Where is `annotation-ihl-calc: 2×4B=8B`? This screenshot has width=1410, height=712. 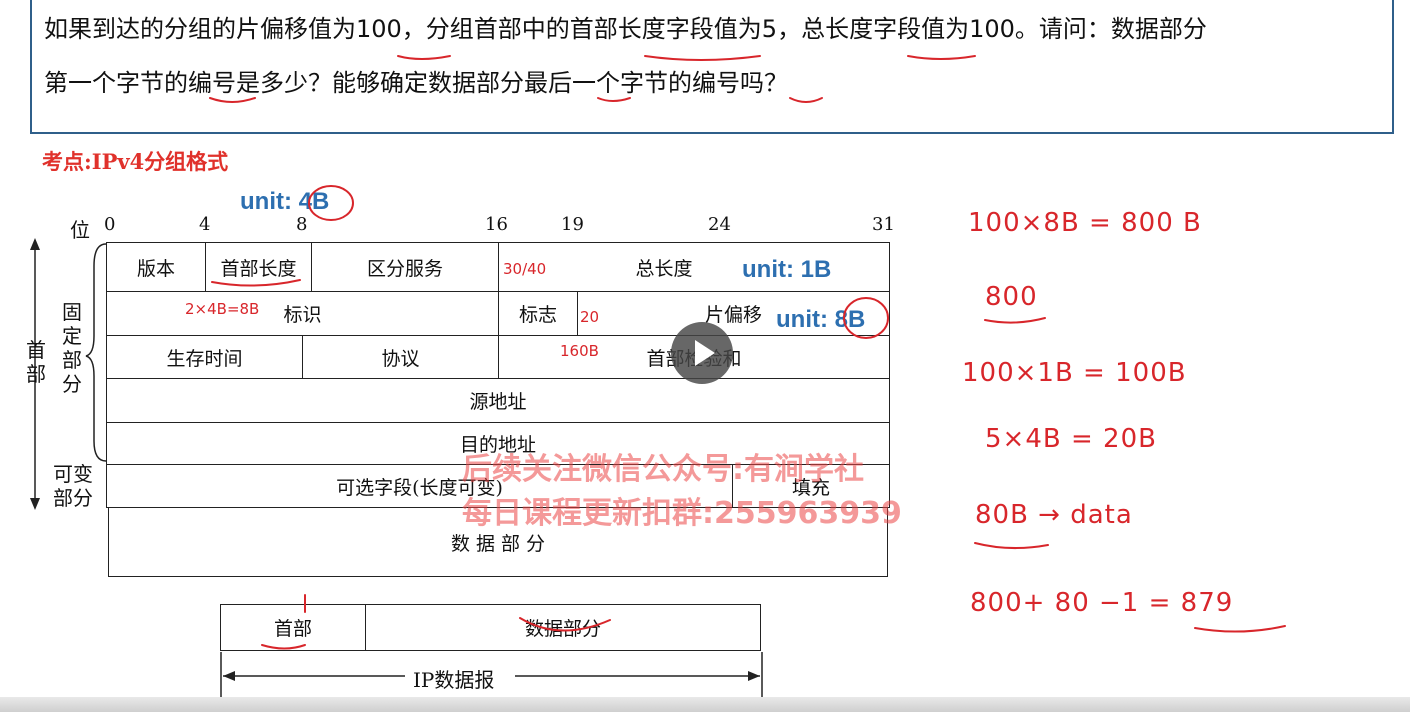
annotation-ihl-calc: 2×4B=8B is located at coordinates (222, 309).